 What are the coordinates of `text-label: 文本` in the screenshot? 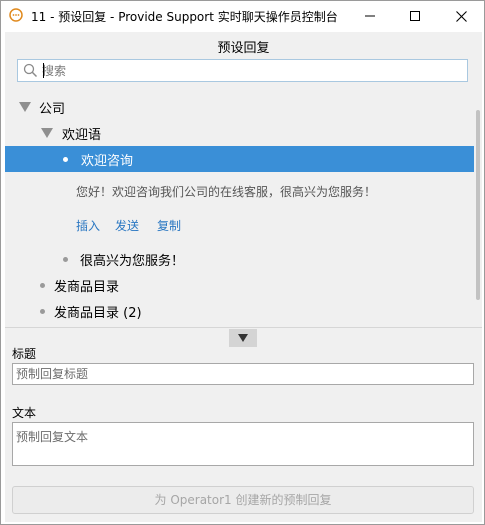 It's located at (24, 413).